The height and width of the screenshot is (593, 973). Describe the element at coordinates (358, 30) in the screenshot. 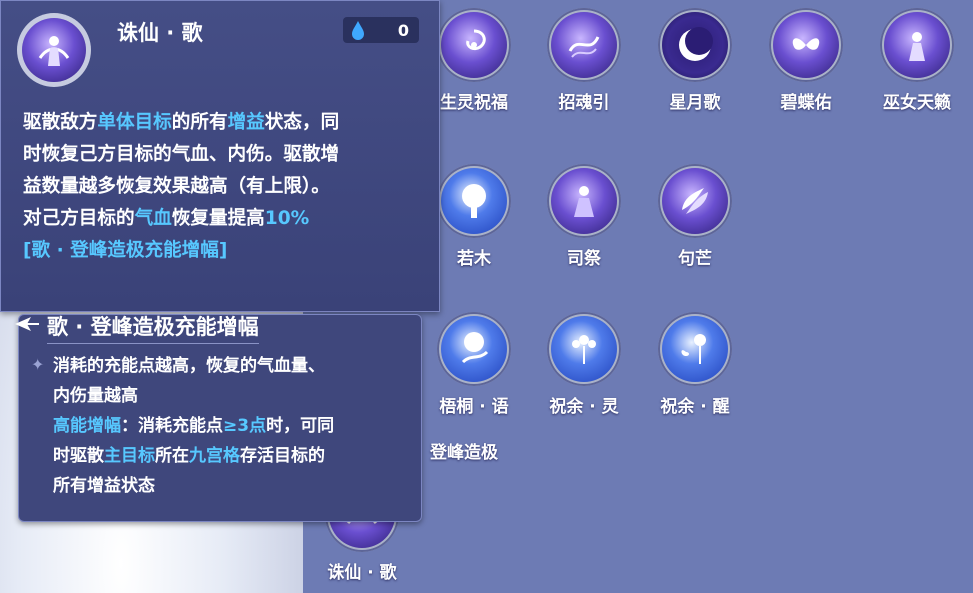

I see `water-drop-icon` at that location.